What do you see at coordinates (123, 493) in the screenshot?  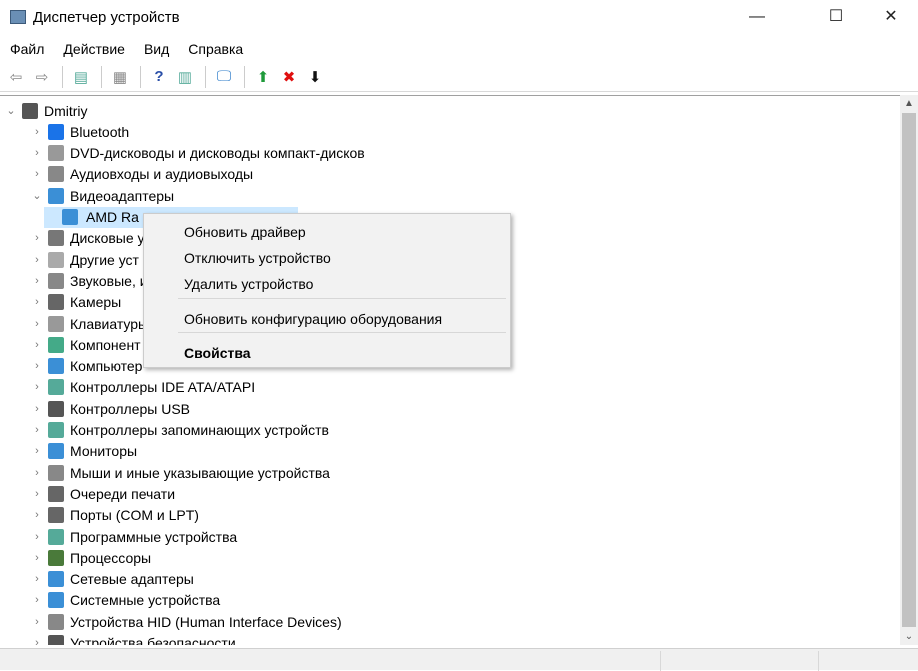 I see `tree-item-label: Очереди печати` at bounding box center [123, 493].